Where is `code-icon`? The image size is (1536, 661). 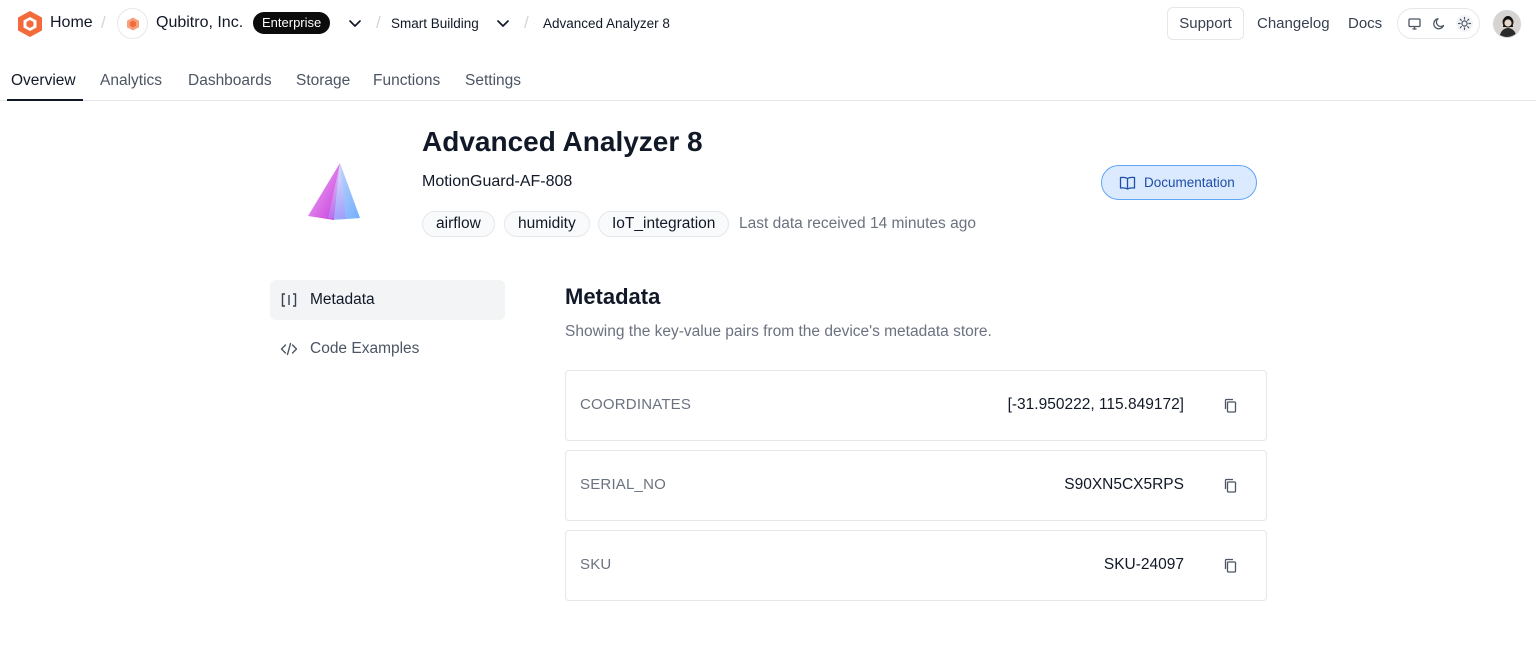 code-icon is located at coordinates (289, 349).